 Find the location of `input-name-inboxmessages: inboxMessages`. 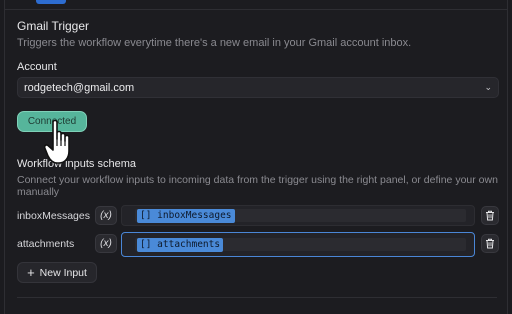

input-name-inboxmessages: inboxMessages is located at coordinates (53, 216).